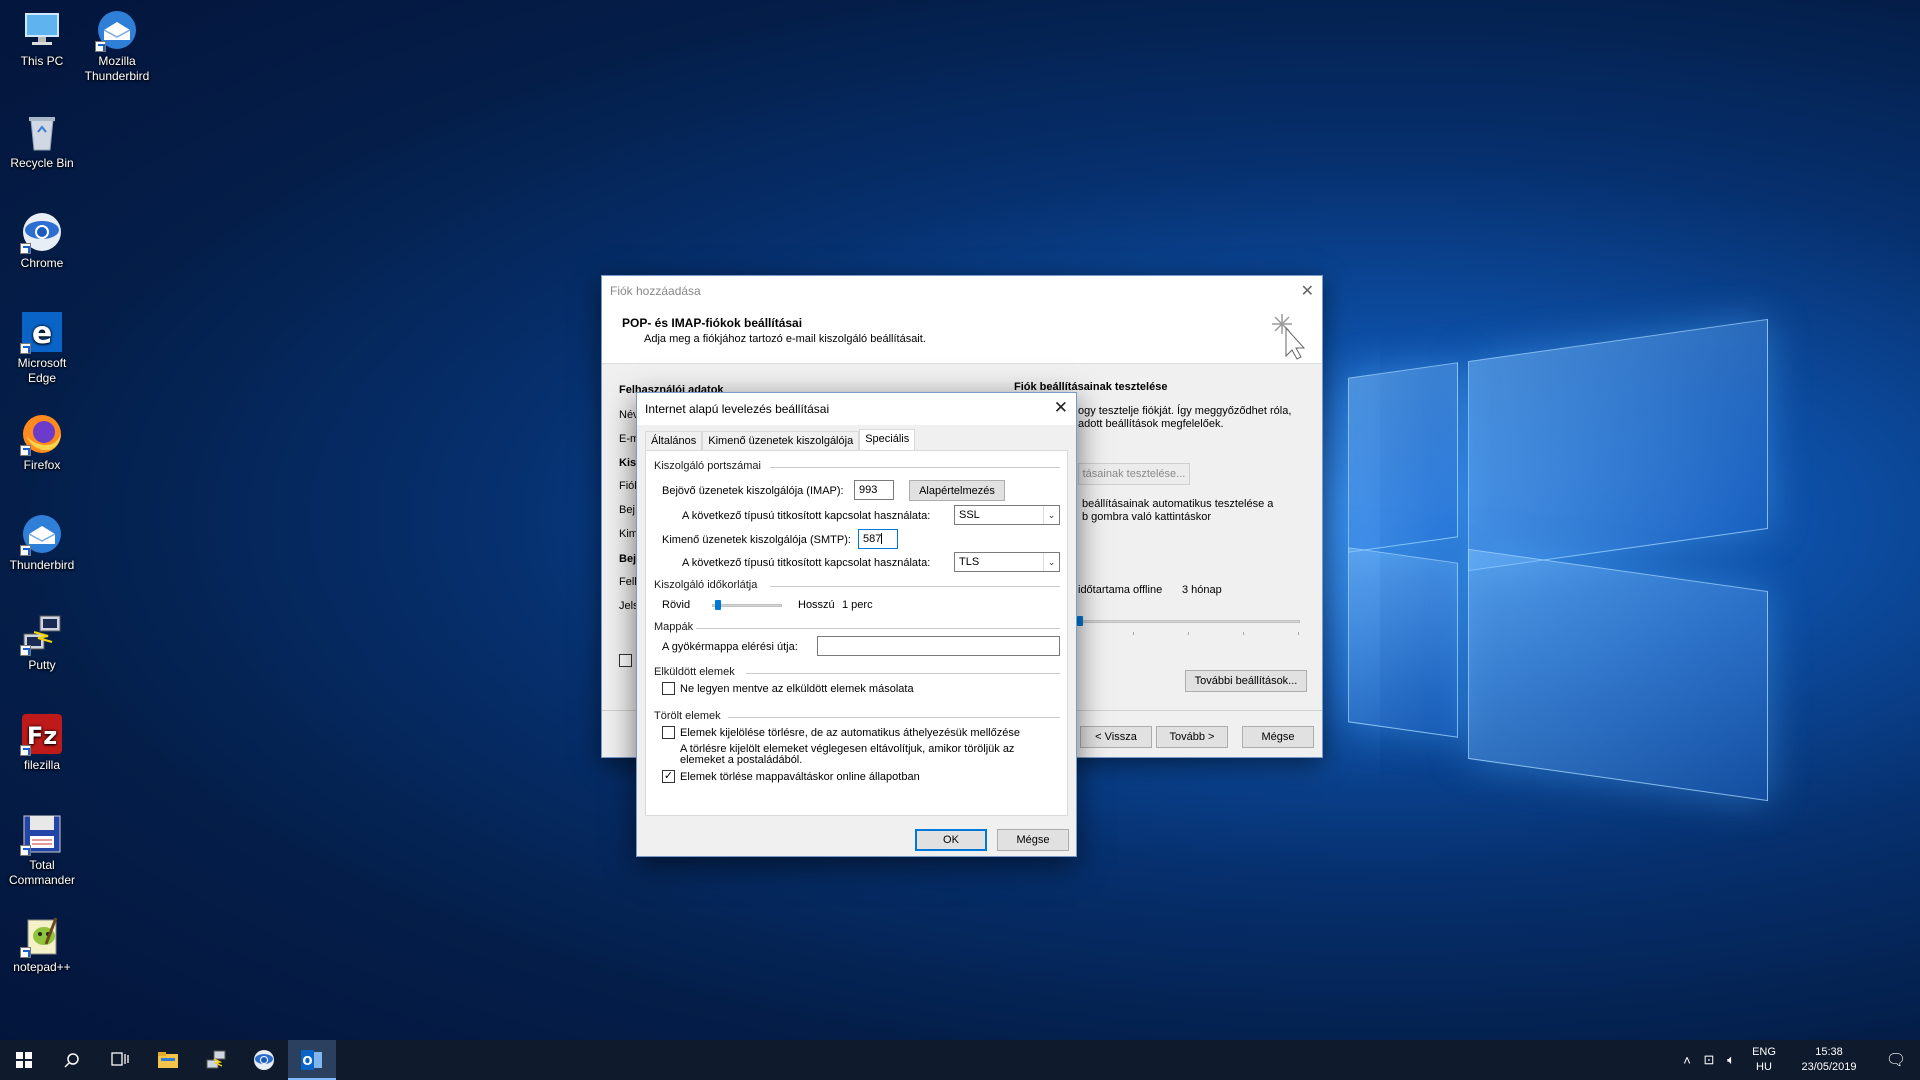 This screenshot has height=1080, width=1920. I want to click on timeout-long-label: Hosszú, so click(816, 605).